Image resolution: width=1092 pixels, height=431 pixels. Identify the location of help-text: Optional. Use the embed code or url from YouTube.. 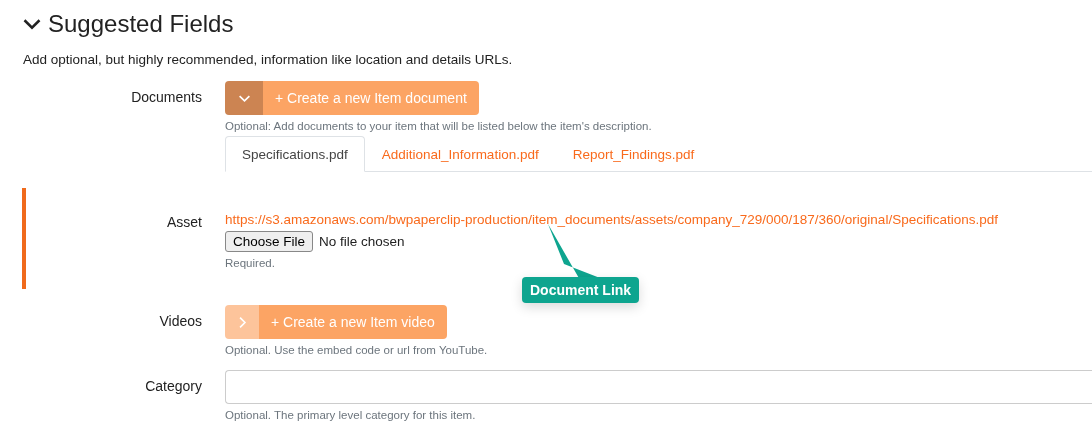
(356, 350).